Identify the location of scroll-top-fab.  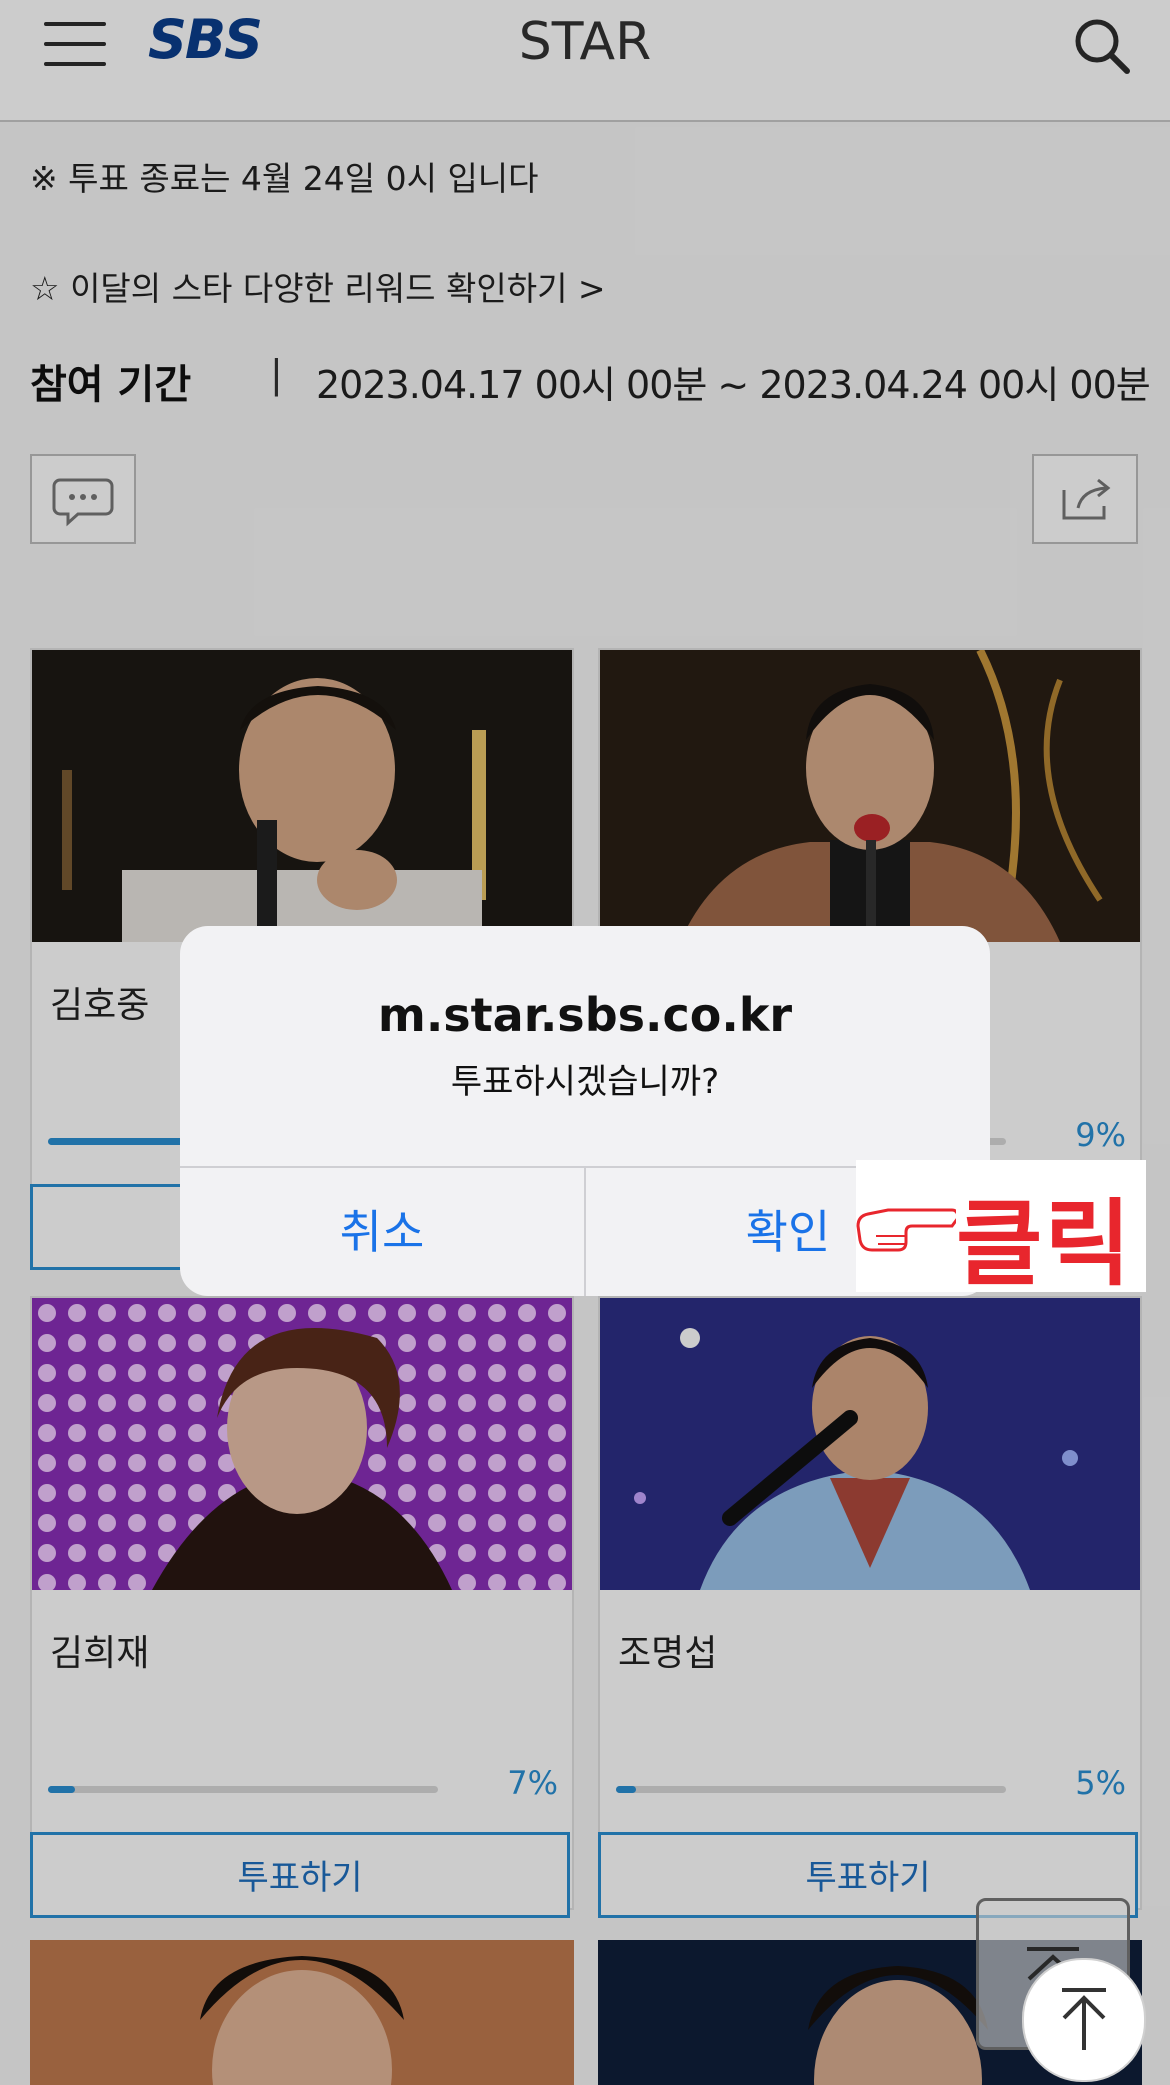
(1084, 2020).